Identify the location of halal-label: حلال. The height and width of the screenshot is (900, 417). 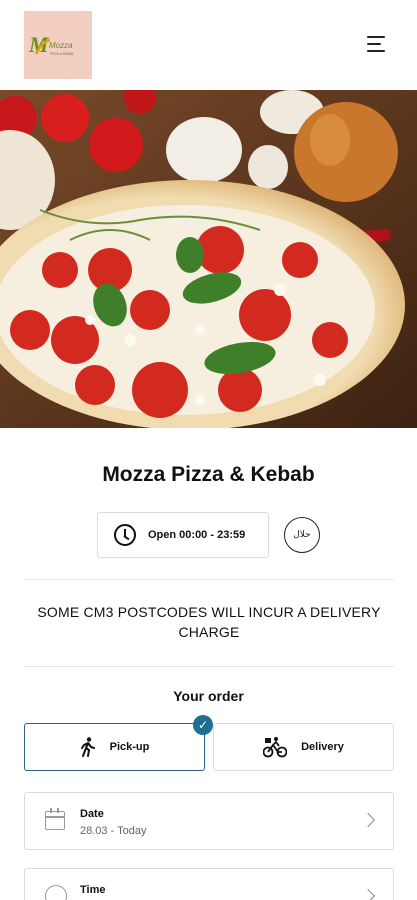
(302, 535).